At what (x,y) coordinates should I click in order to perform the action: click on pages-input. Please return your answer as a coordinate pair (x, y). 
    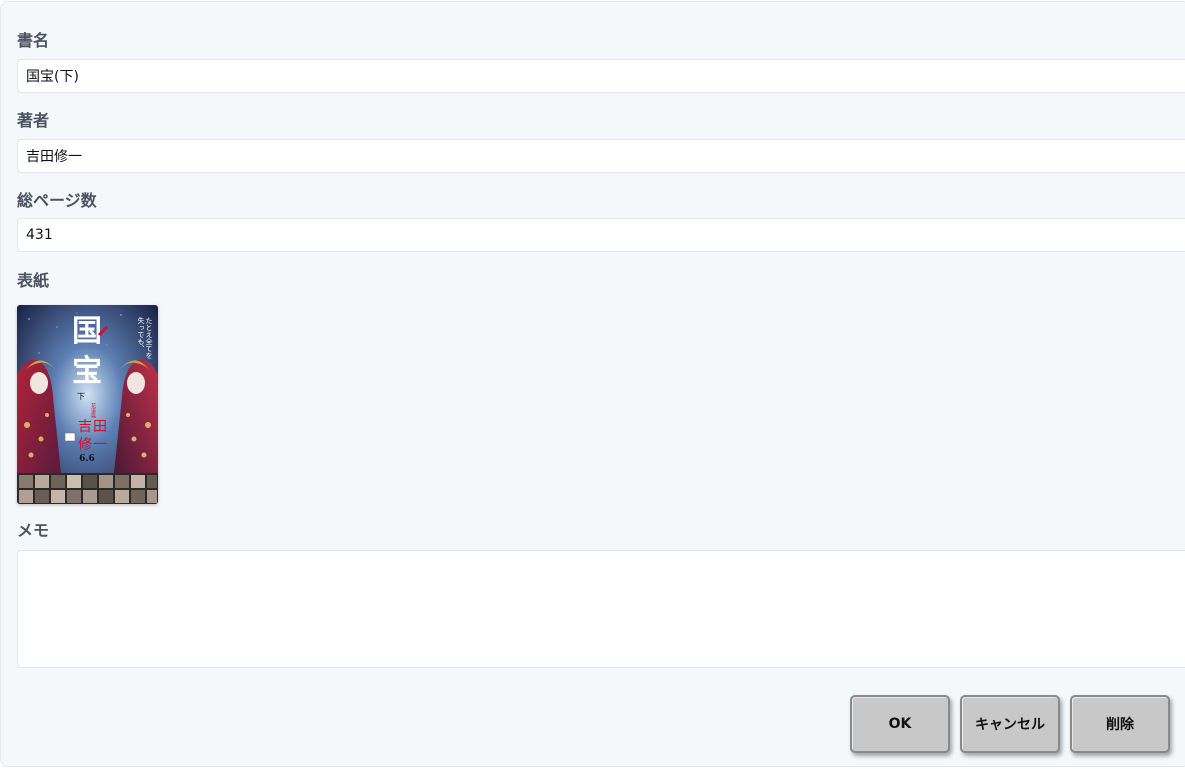
    Looking at the image, I should click on (601, 235).